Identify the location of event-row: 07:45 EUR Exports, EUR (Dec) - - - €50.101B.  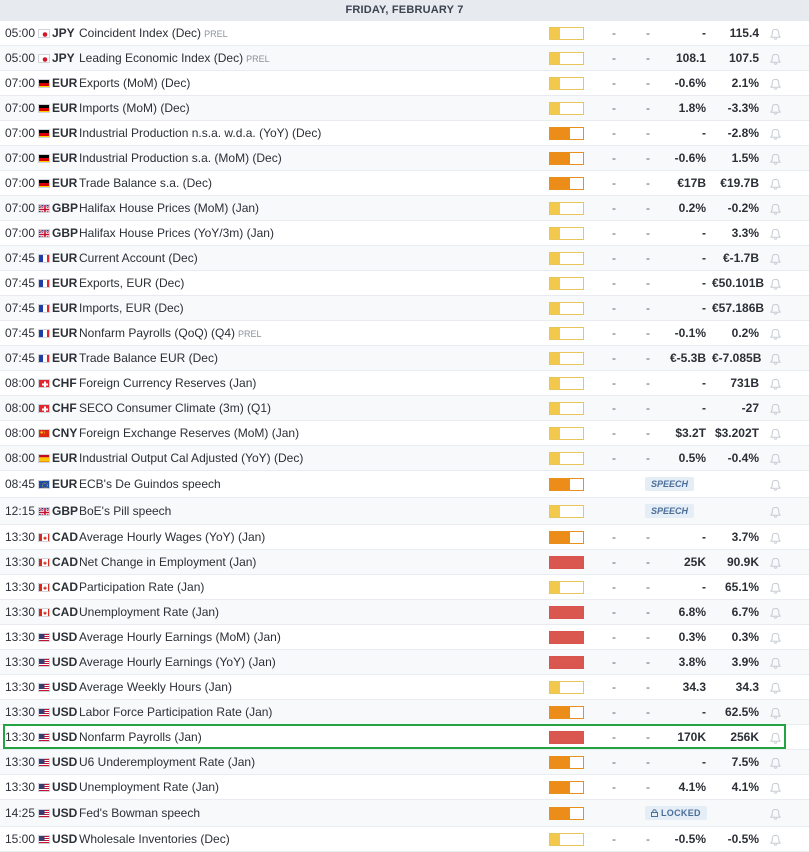
(404, 283).